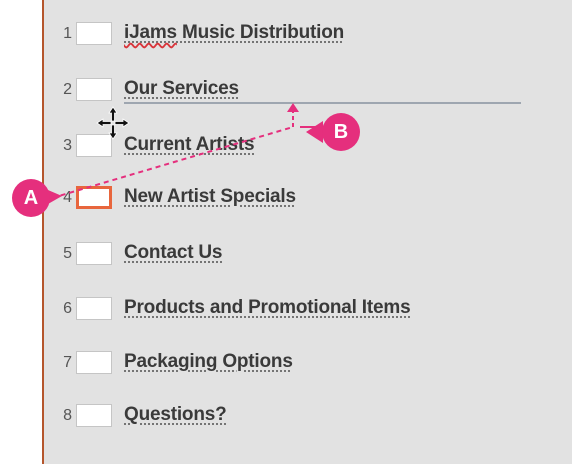  What do you see at coordinates (293, 107) in the screenshot?
I see `arrowhead-icon` at bounding box center [293, 107].